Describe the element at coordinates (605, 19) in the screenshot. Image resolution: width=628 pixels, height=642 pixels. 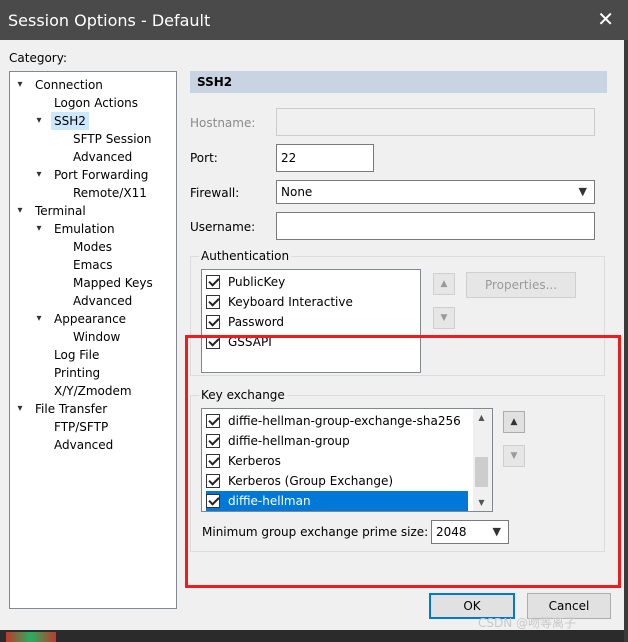
I see `close-icon: ✕` at that location.